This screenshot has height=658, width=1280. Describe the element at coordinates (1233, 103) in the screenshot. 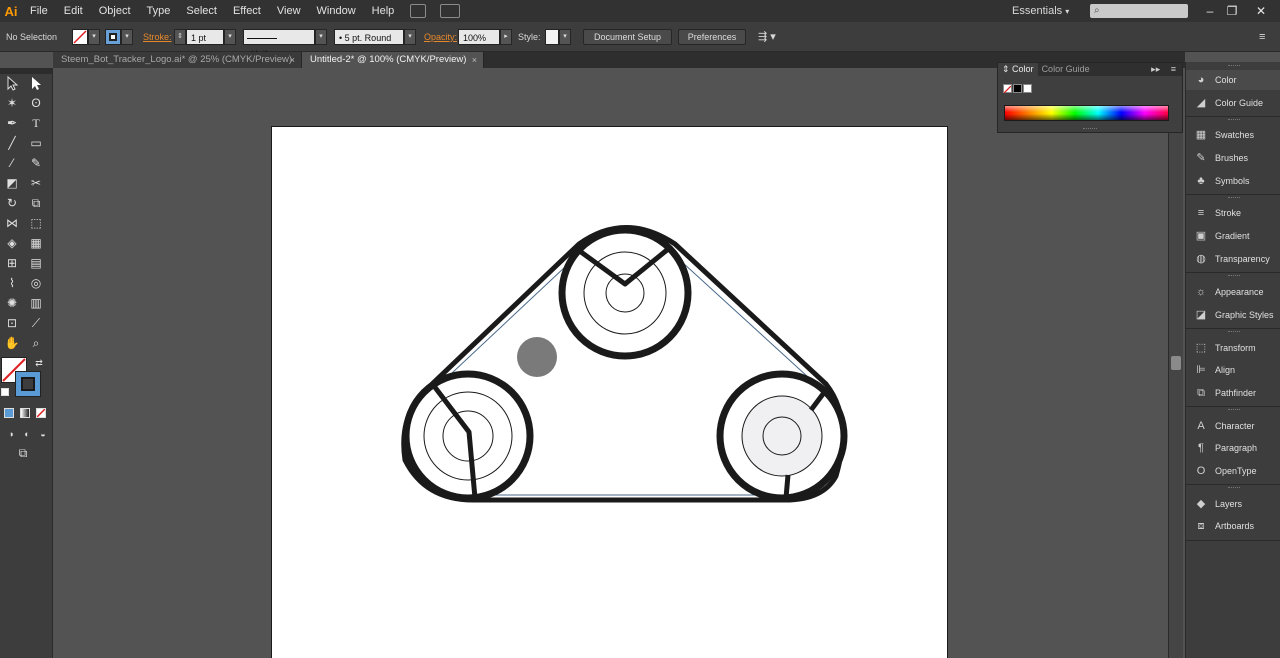

I see `dock-item-color-guide: ◢ Color Guide` at that location.